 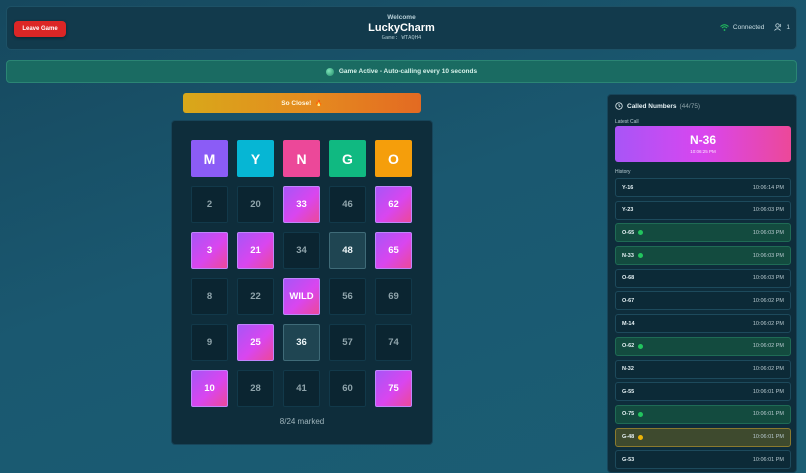 What do you see at coordinates (347, 250) in the screenshot?
I see `bingo-cell: 48` at bounding box center [347, 250].